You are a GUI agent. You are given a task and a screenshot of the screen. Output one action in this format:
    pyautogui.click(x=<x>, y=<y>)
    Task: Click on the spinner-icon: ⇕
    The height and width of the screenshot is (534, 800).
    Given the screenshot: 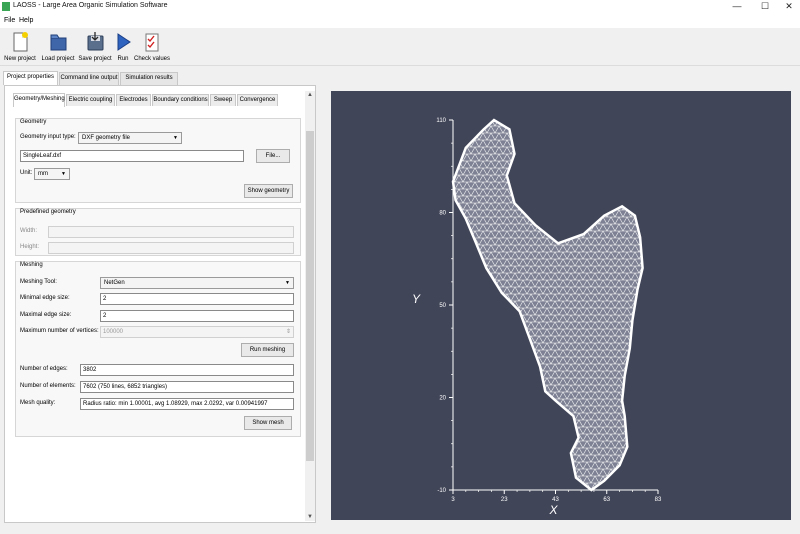 What is the action you would take?
    pyautogui.click(x=288, y=332)
    